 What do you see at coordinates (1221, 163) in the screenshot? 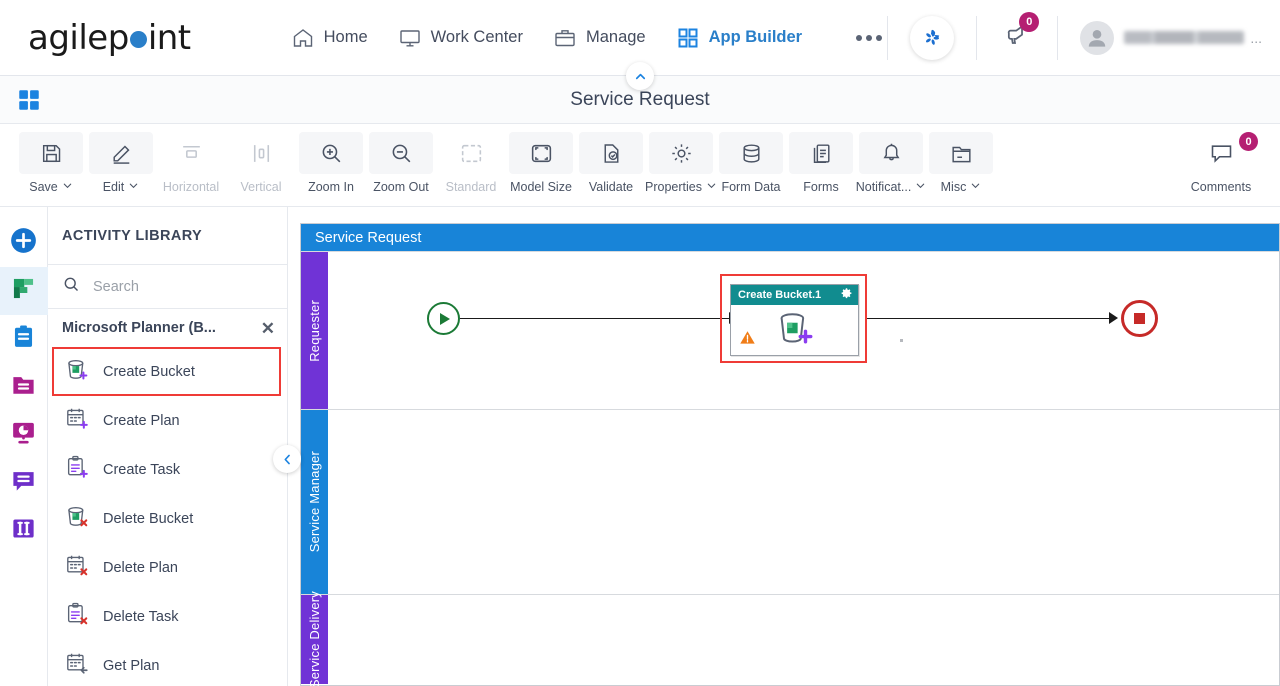
I see `toolbar-comments-button: 0 Comments` at bounding box center [1221, 163].